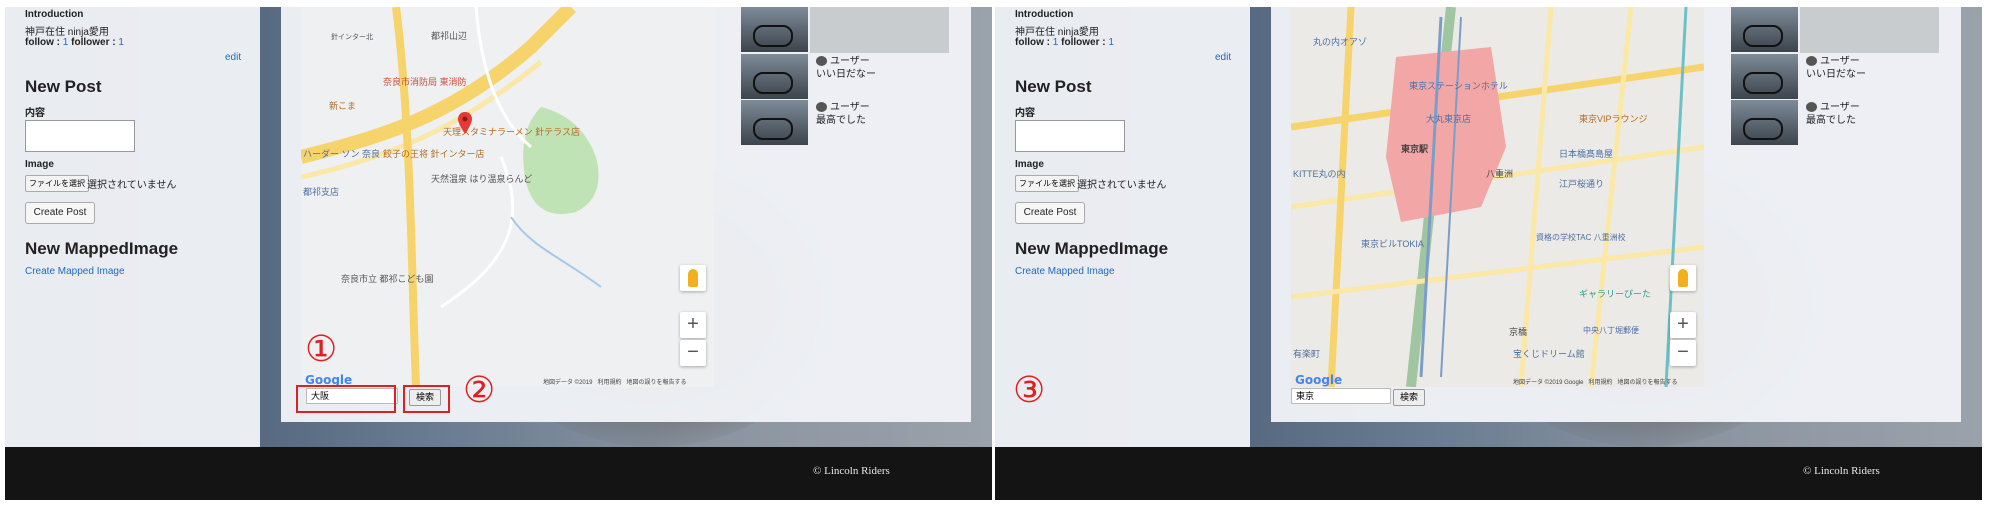 The width and height of the screenshot is (1994, 506). I want to click on map-label: 江戸桜通り, so click(1582, 184).